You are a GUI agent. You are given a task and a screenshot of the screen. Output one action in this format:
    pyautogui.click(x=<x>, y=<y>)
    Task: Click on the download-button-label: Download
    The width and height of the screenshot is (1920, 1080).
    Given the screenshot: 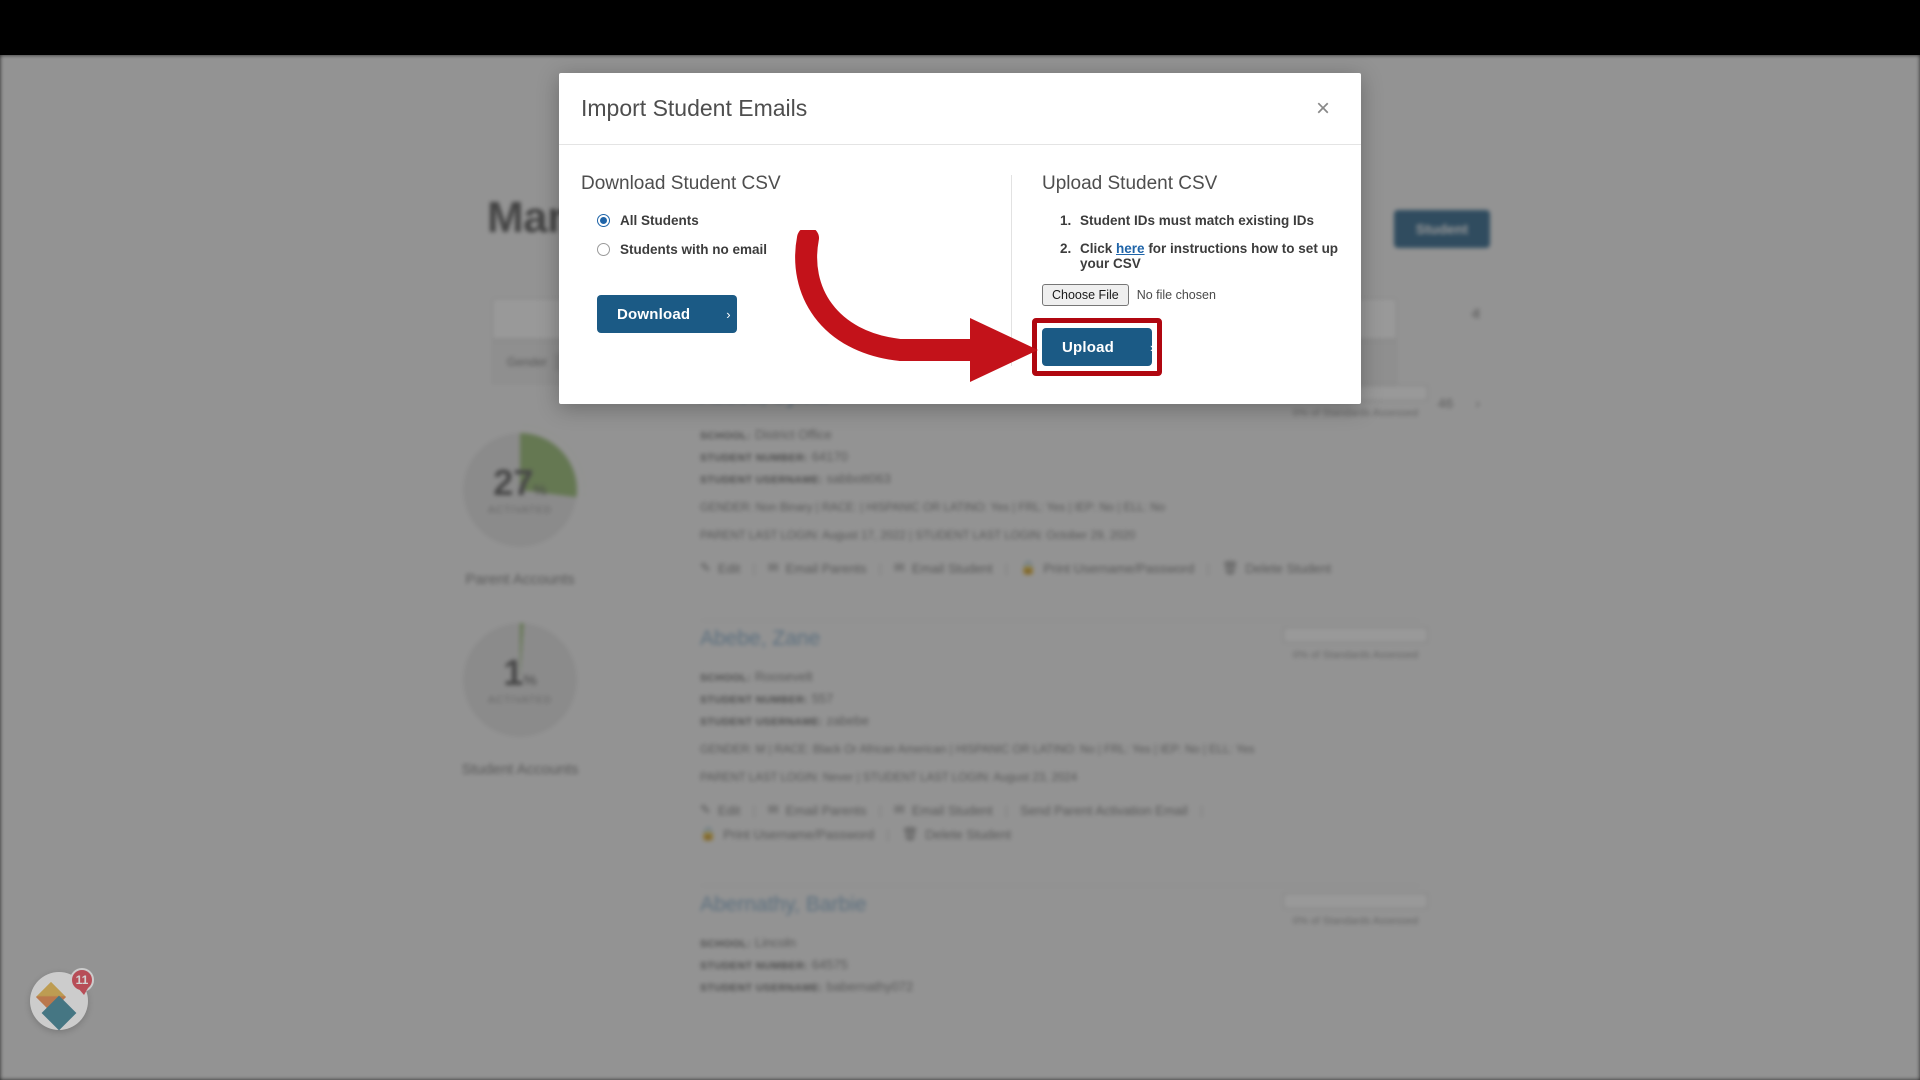 What is the action you would take?
    pyautogui.click(x=654, y=314)
    